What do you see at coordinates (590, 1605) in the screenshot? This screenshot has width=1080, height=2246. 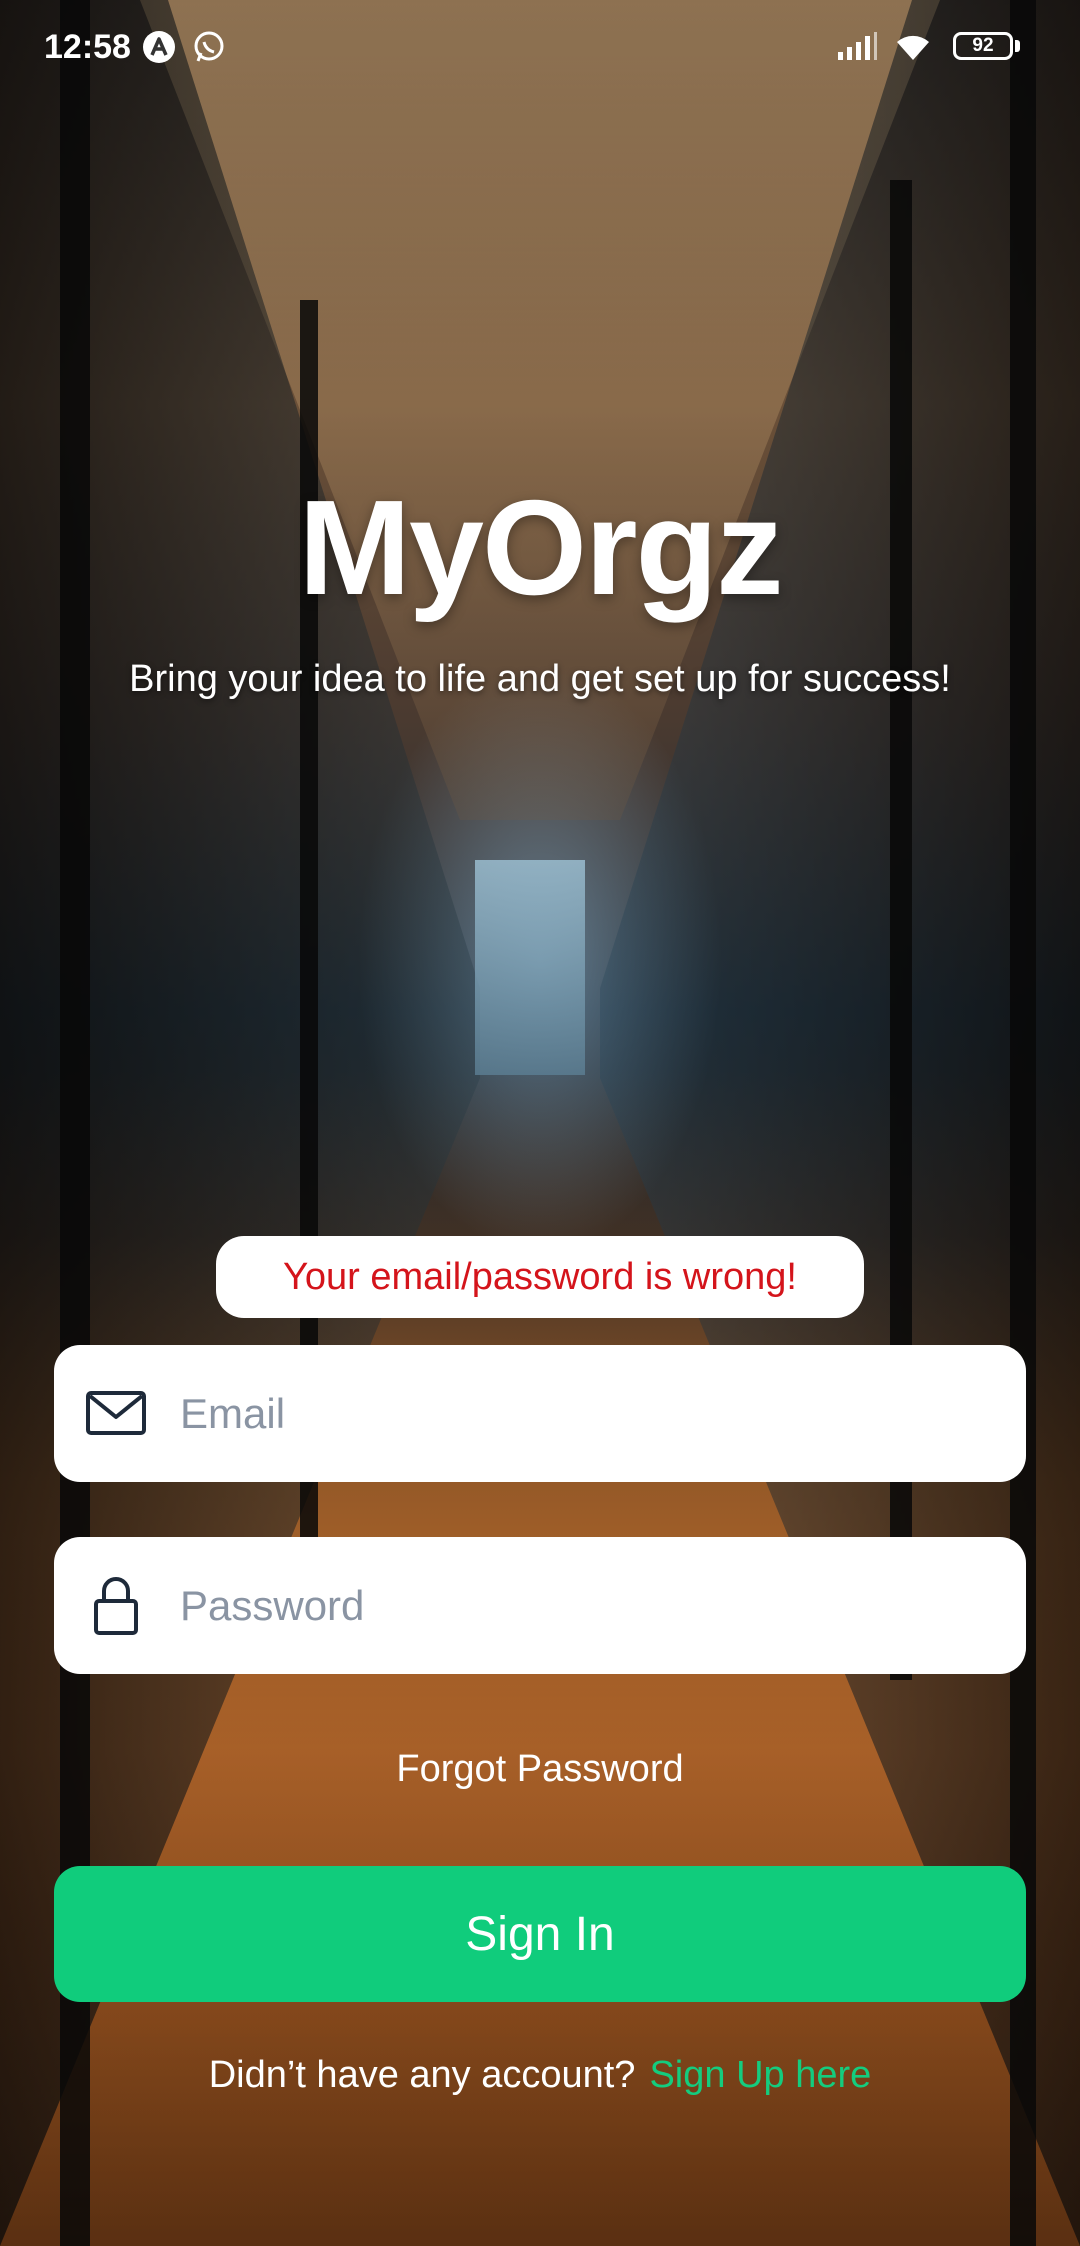 I see `password-input` at bounding box center [590, 1605].